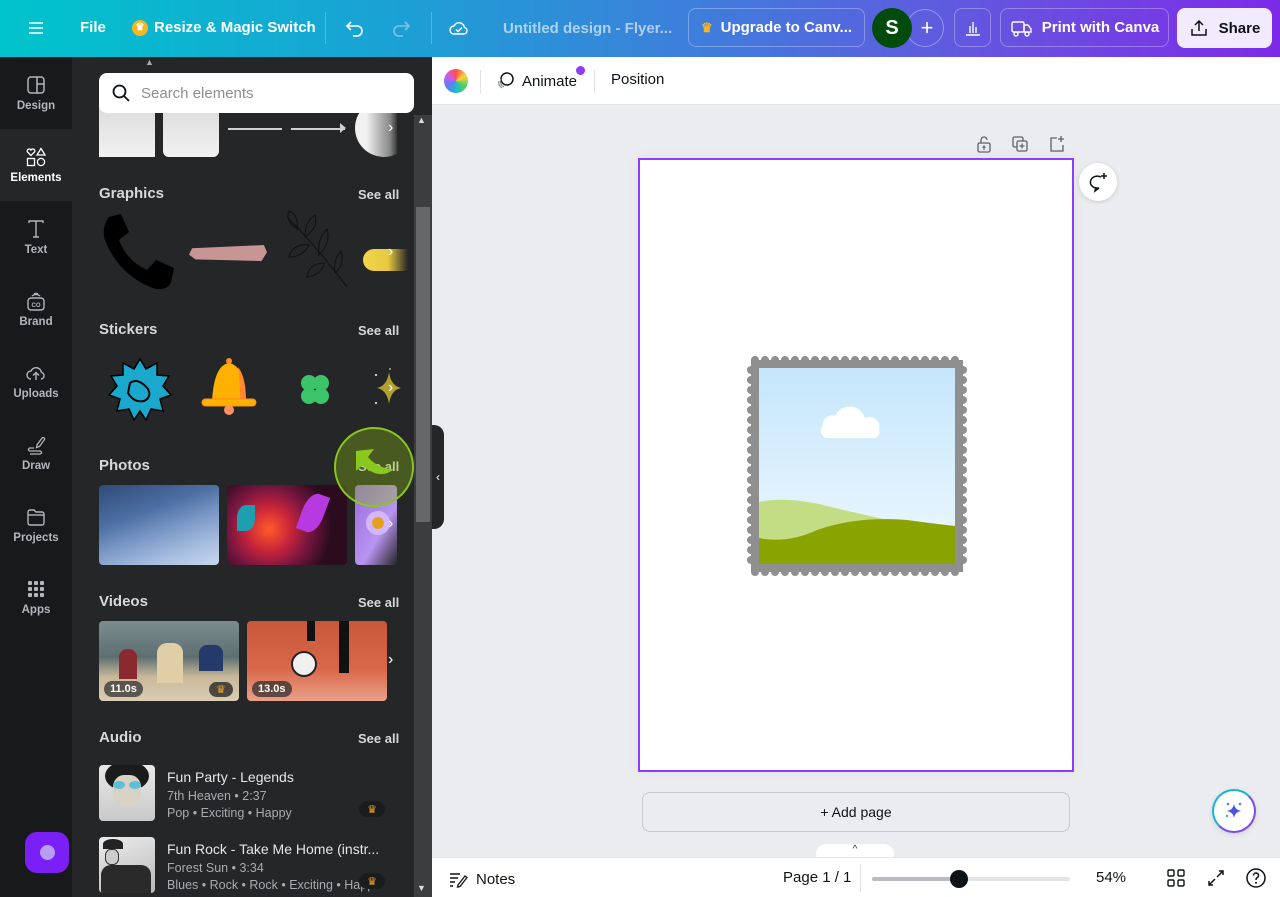 This screenshot has height=897, width=1280. Describe the element at coordinates (421, 888) in the screenshot. I see `scroll-down-arrow: ▼` at that location.